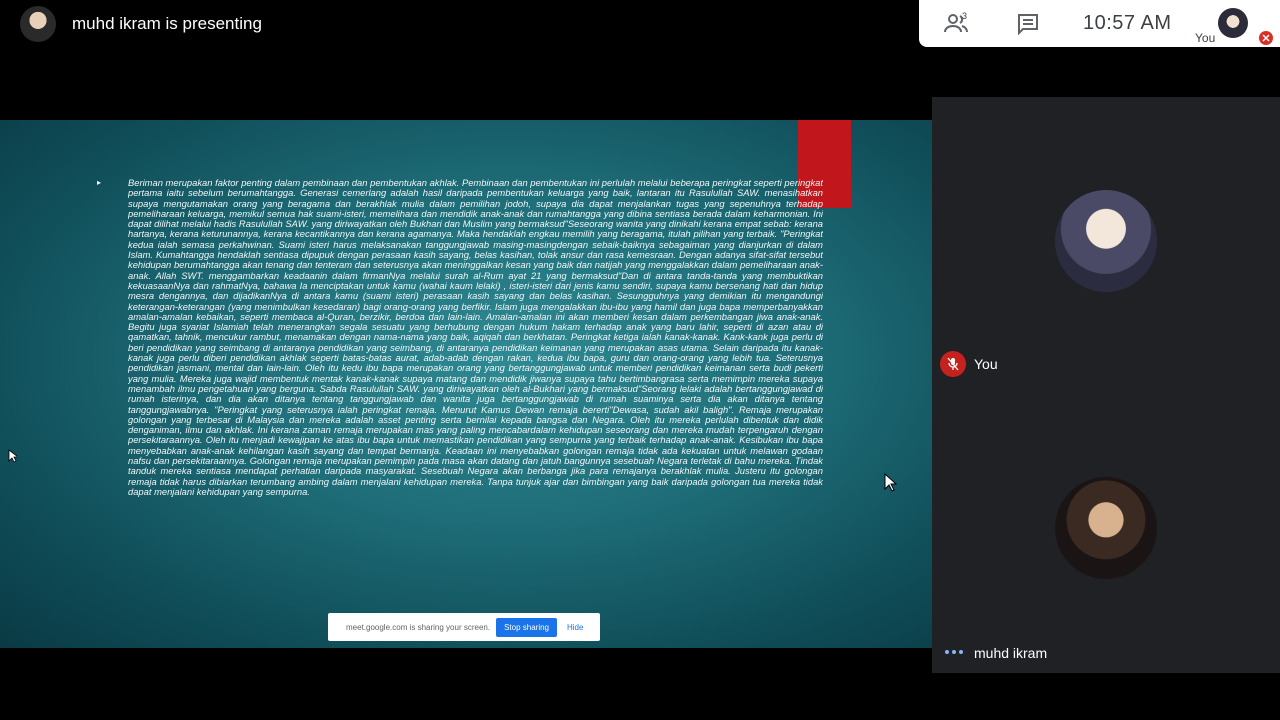  Describe the element at coordinates (1205, 38) in the screenshot. I see `self-label: You` at that location.